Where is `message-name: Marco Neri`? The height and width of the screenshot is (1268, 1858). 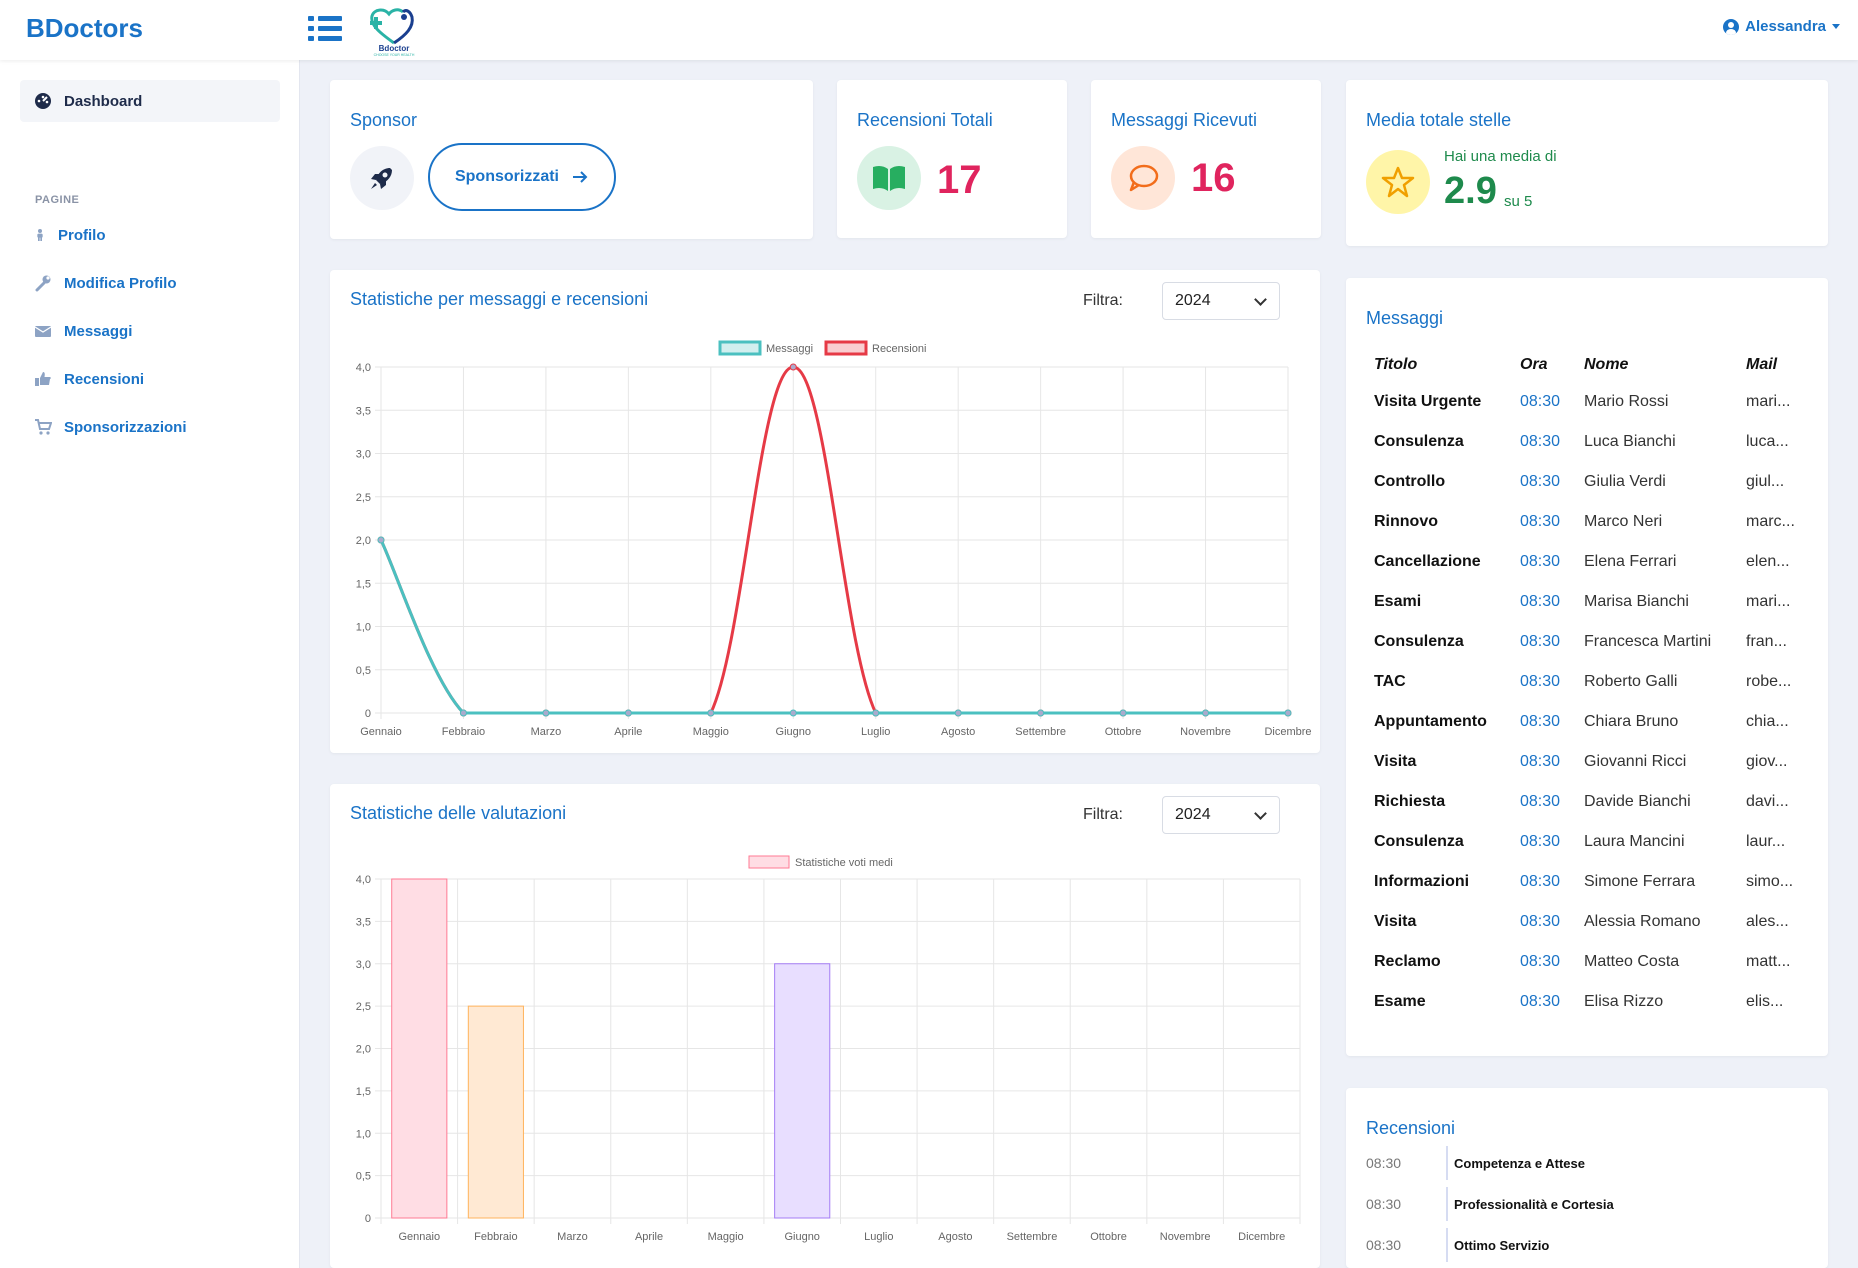
message-name: Marco Neri is located at coordinates (1623, 521).